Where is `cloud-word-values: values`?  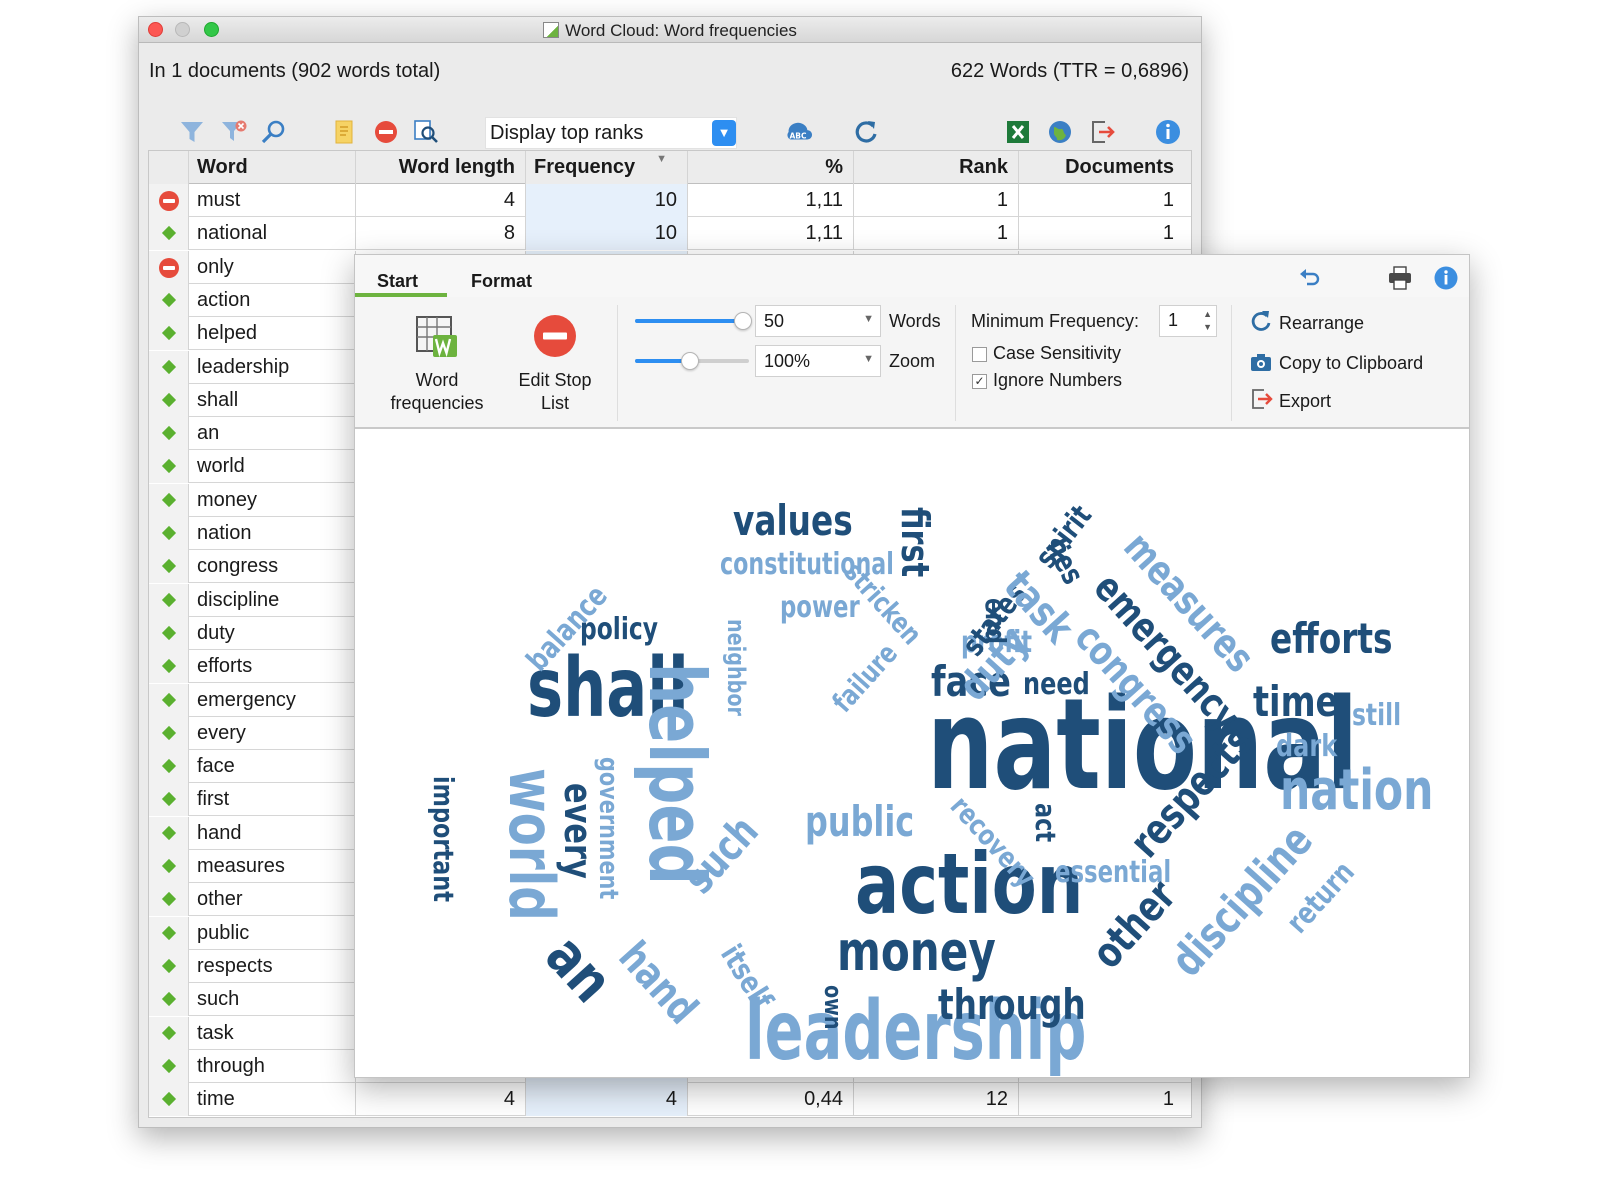 cloud-word-values: values is located at coordinates (793, 520).